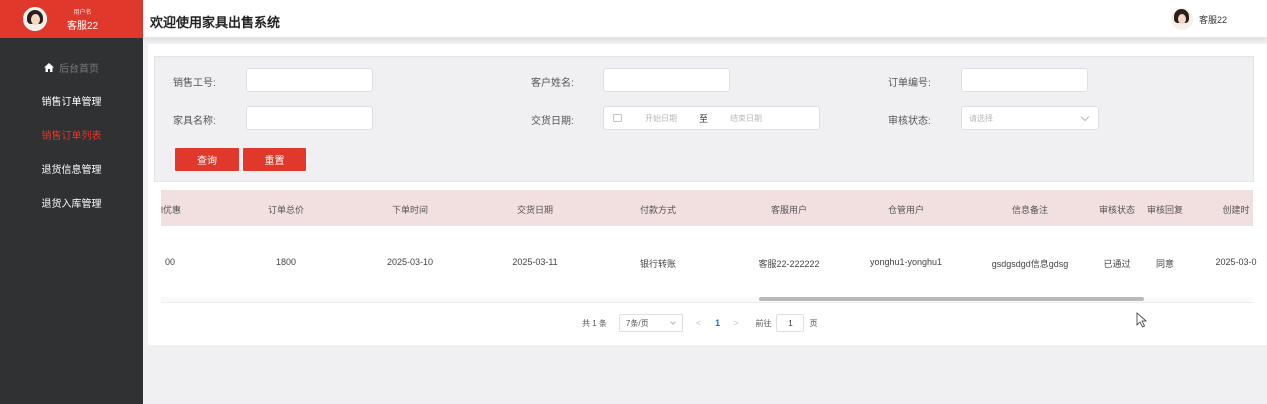 The image size is (1267, 404). I want to click on sales-id-input, so click(309, 80).